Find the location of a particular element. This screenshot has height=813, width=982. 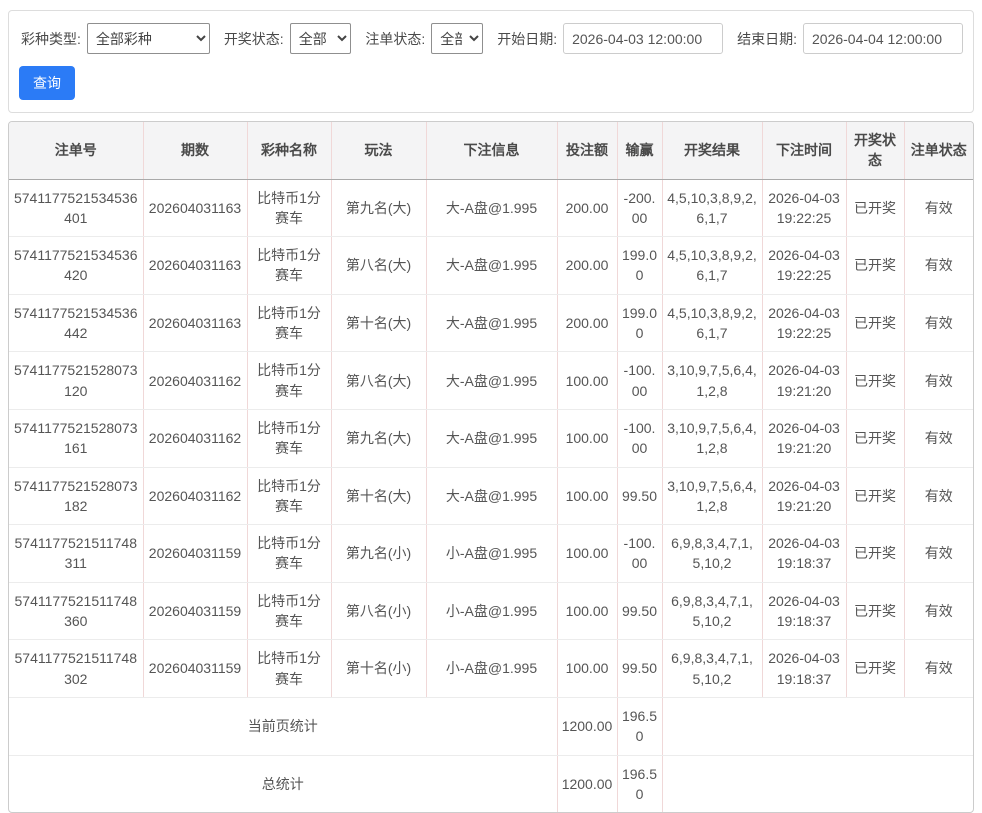

total-stats-winloss-total: 196.50 is located at coordinates (639, 784).